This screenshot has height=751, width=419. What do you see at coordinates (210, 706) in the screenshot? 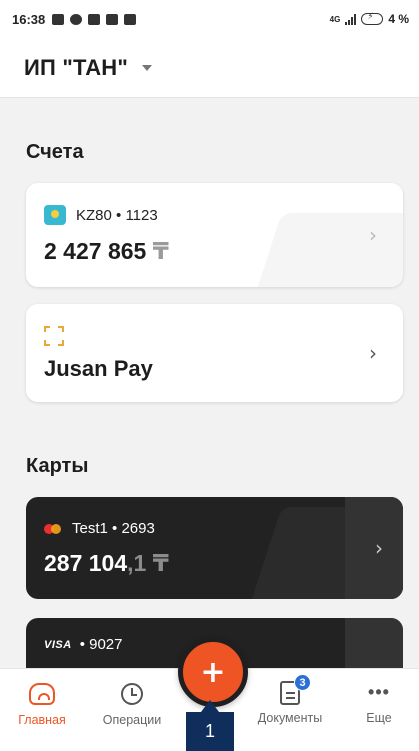
I see `tooltip-arrow` at bounding box center [210, 706].